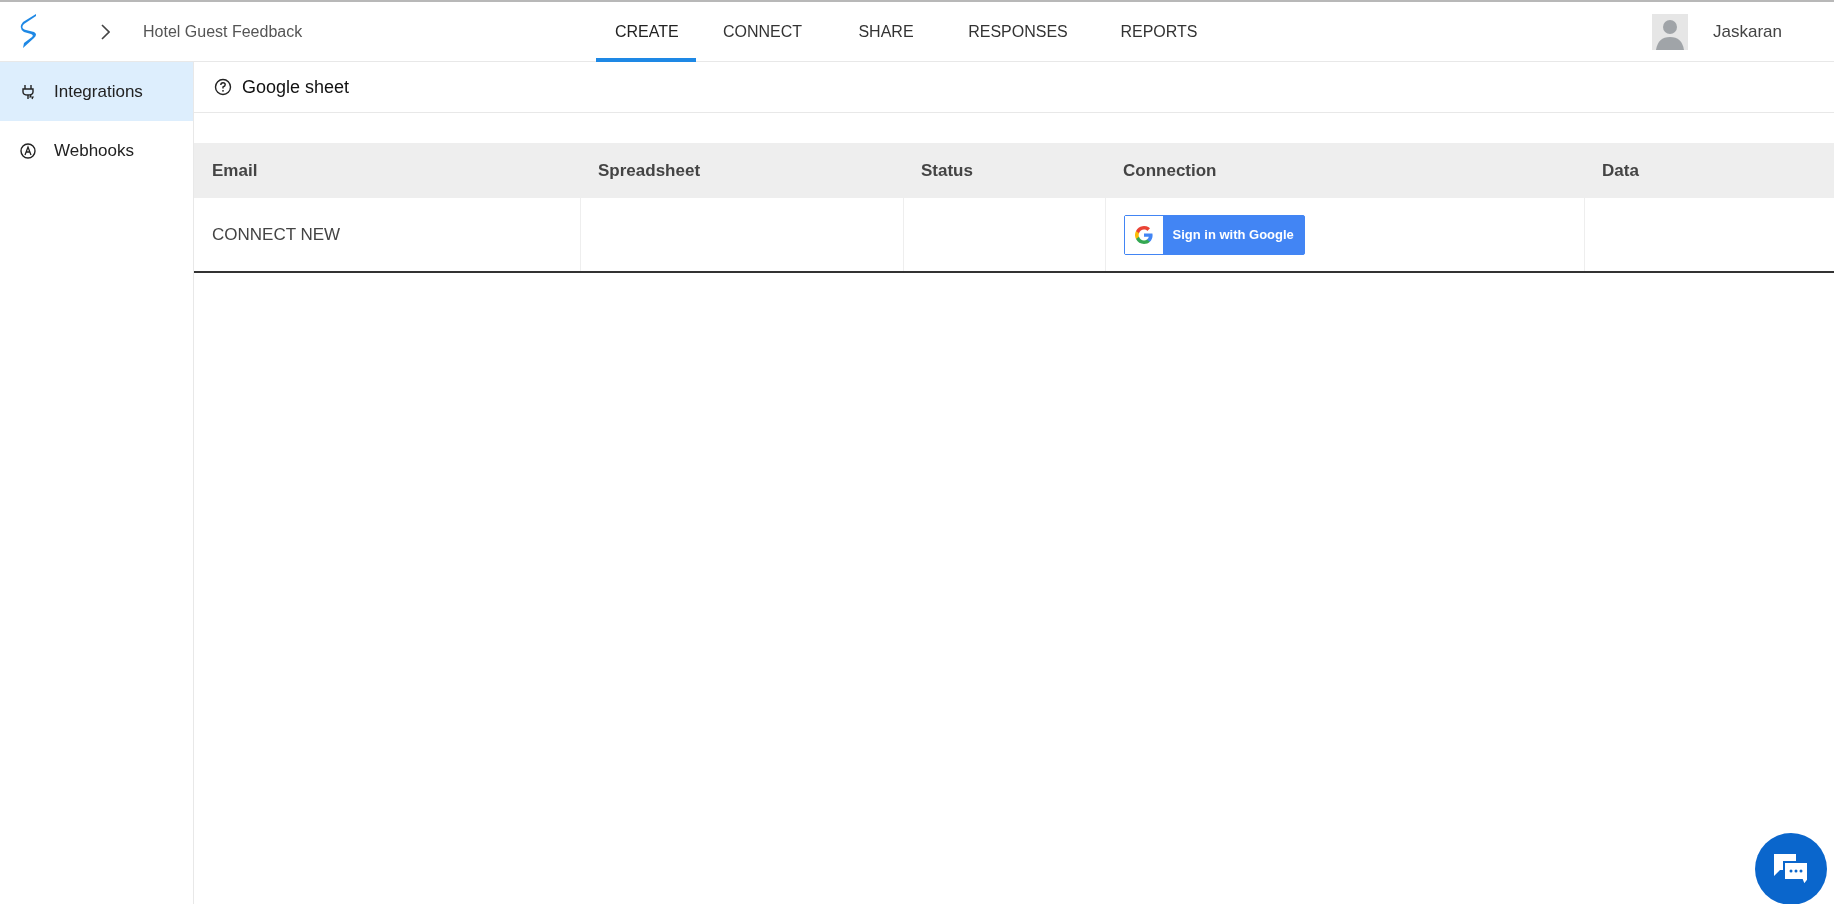 This screenshot has width=1834, height=904. What do you see at coordinates (1018, 32) in the screenshot?
I see `nav-tab: RESPONSES` at bounding box center [1018, 32].